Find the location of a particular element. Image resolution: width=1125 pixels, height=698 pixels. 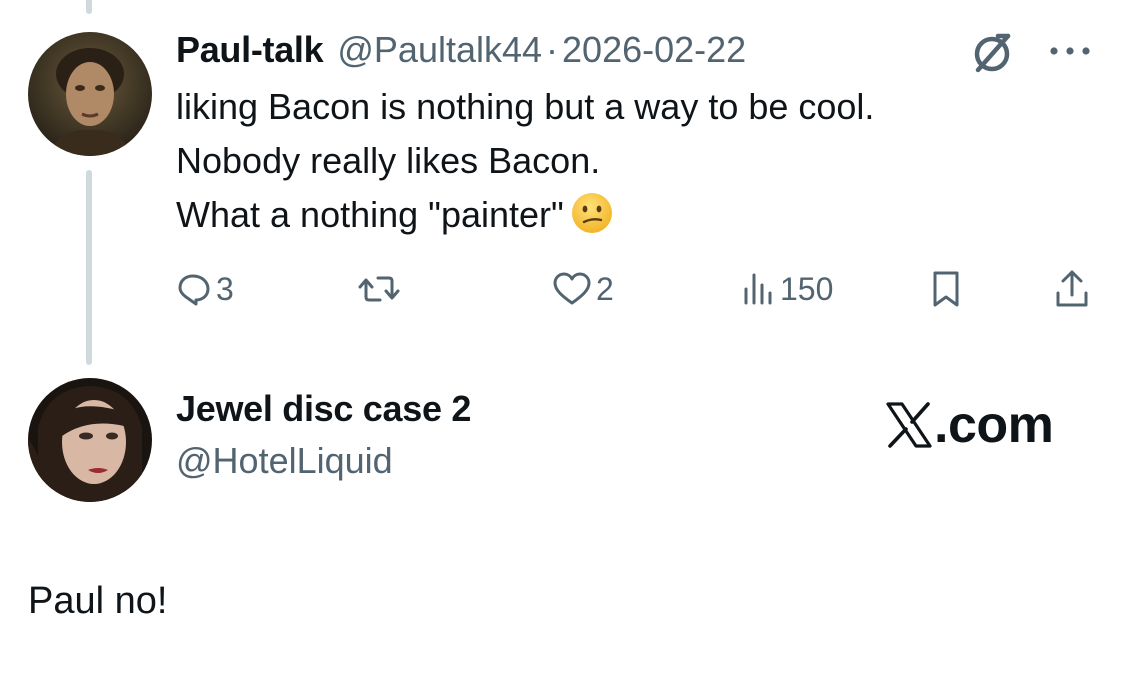

jewel-avatar is located at coordinates (90, 440).